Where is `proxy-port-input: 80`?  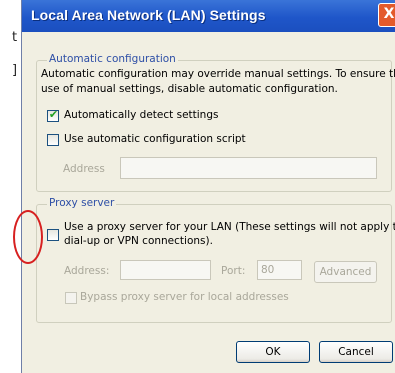
proxy-port-input: 80 is located at coordinates (279, 270).